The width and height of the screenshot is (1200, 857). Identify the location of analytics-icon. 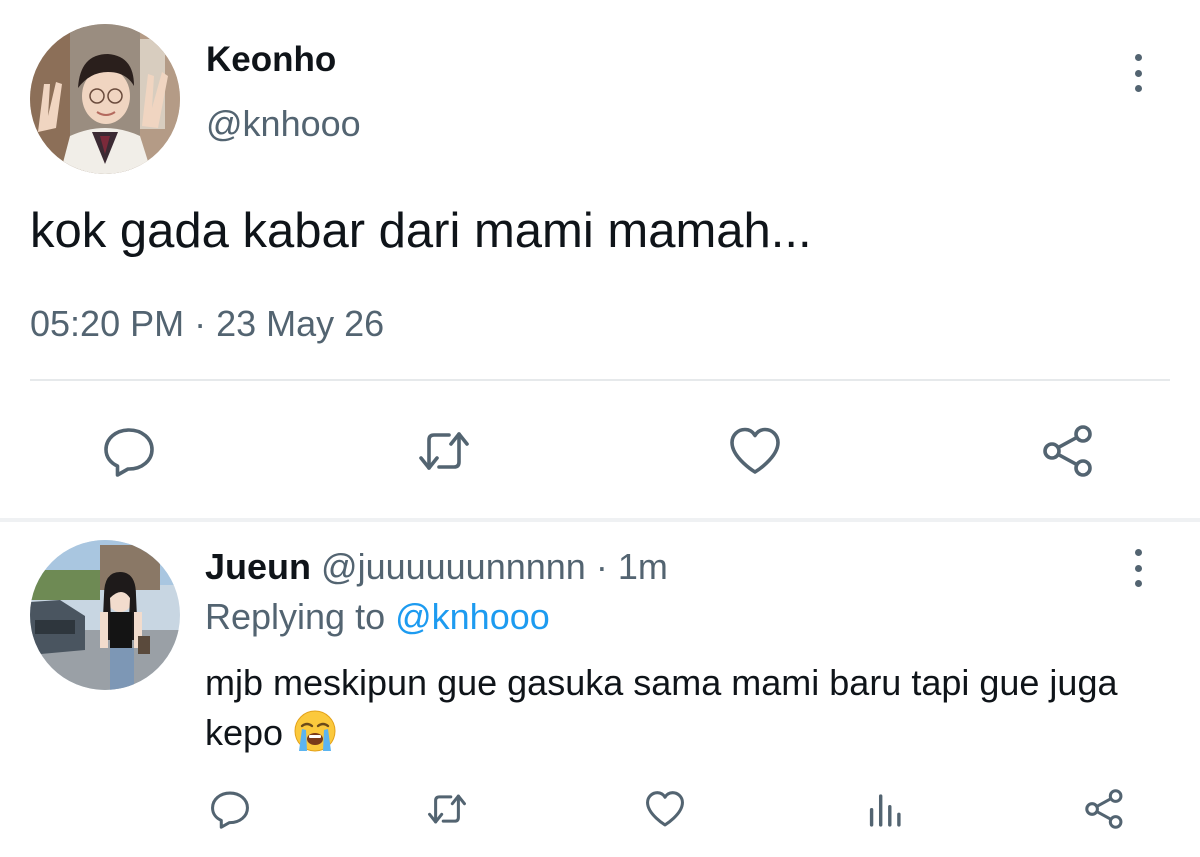
(886, 809).